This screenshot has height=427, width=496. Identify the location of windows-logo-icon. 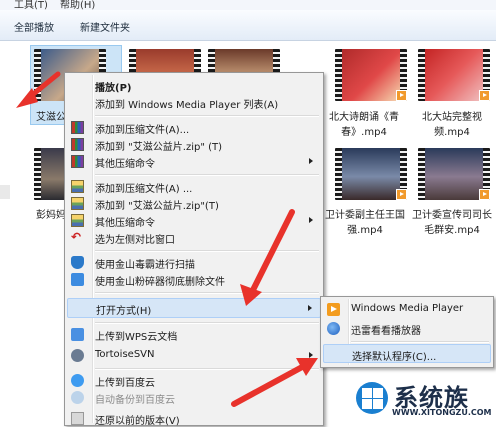
(372, 398).